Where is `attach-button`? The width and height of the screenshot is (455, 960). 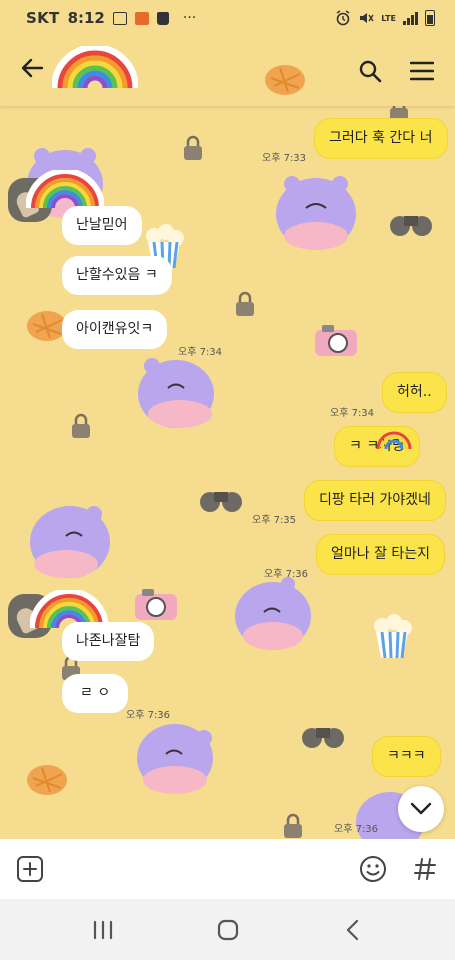
attach-button is located at coordinates (30, 869).